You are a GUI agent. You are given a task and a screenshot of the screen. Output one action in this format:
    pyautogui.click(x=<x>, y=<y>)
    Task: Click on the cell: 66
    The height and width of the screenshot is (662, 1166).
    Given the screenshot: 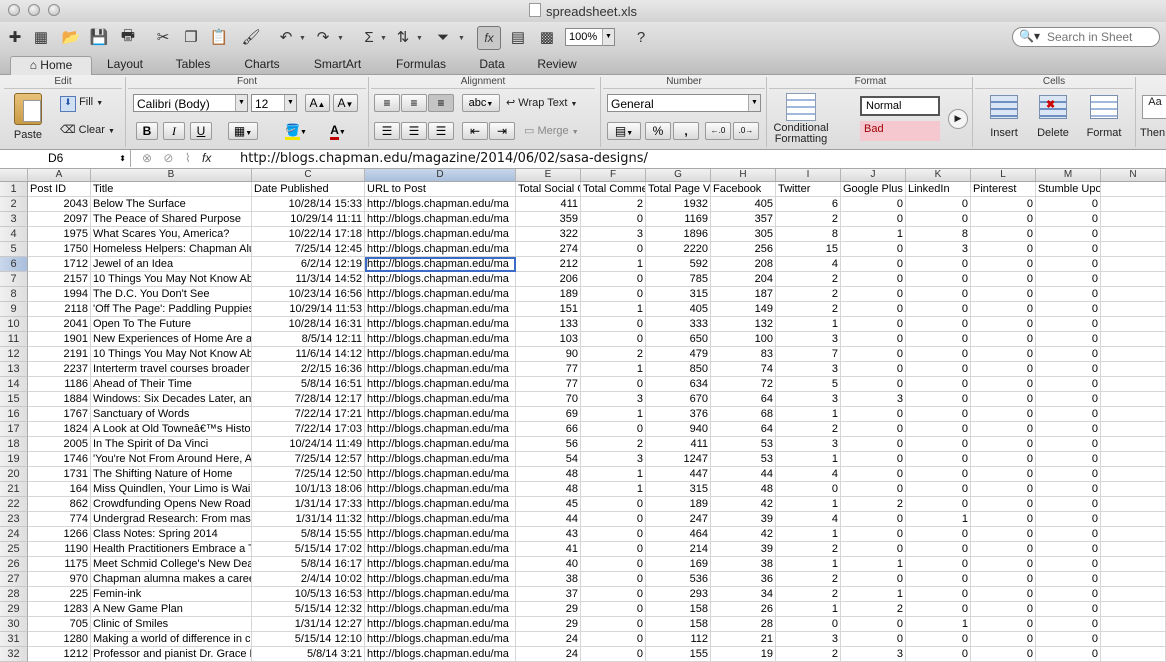 What is the action you would take?
    pyautogui.click(x=548, y=429)
    